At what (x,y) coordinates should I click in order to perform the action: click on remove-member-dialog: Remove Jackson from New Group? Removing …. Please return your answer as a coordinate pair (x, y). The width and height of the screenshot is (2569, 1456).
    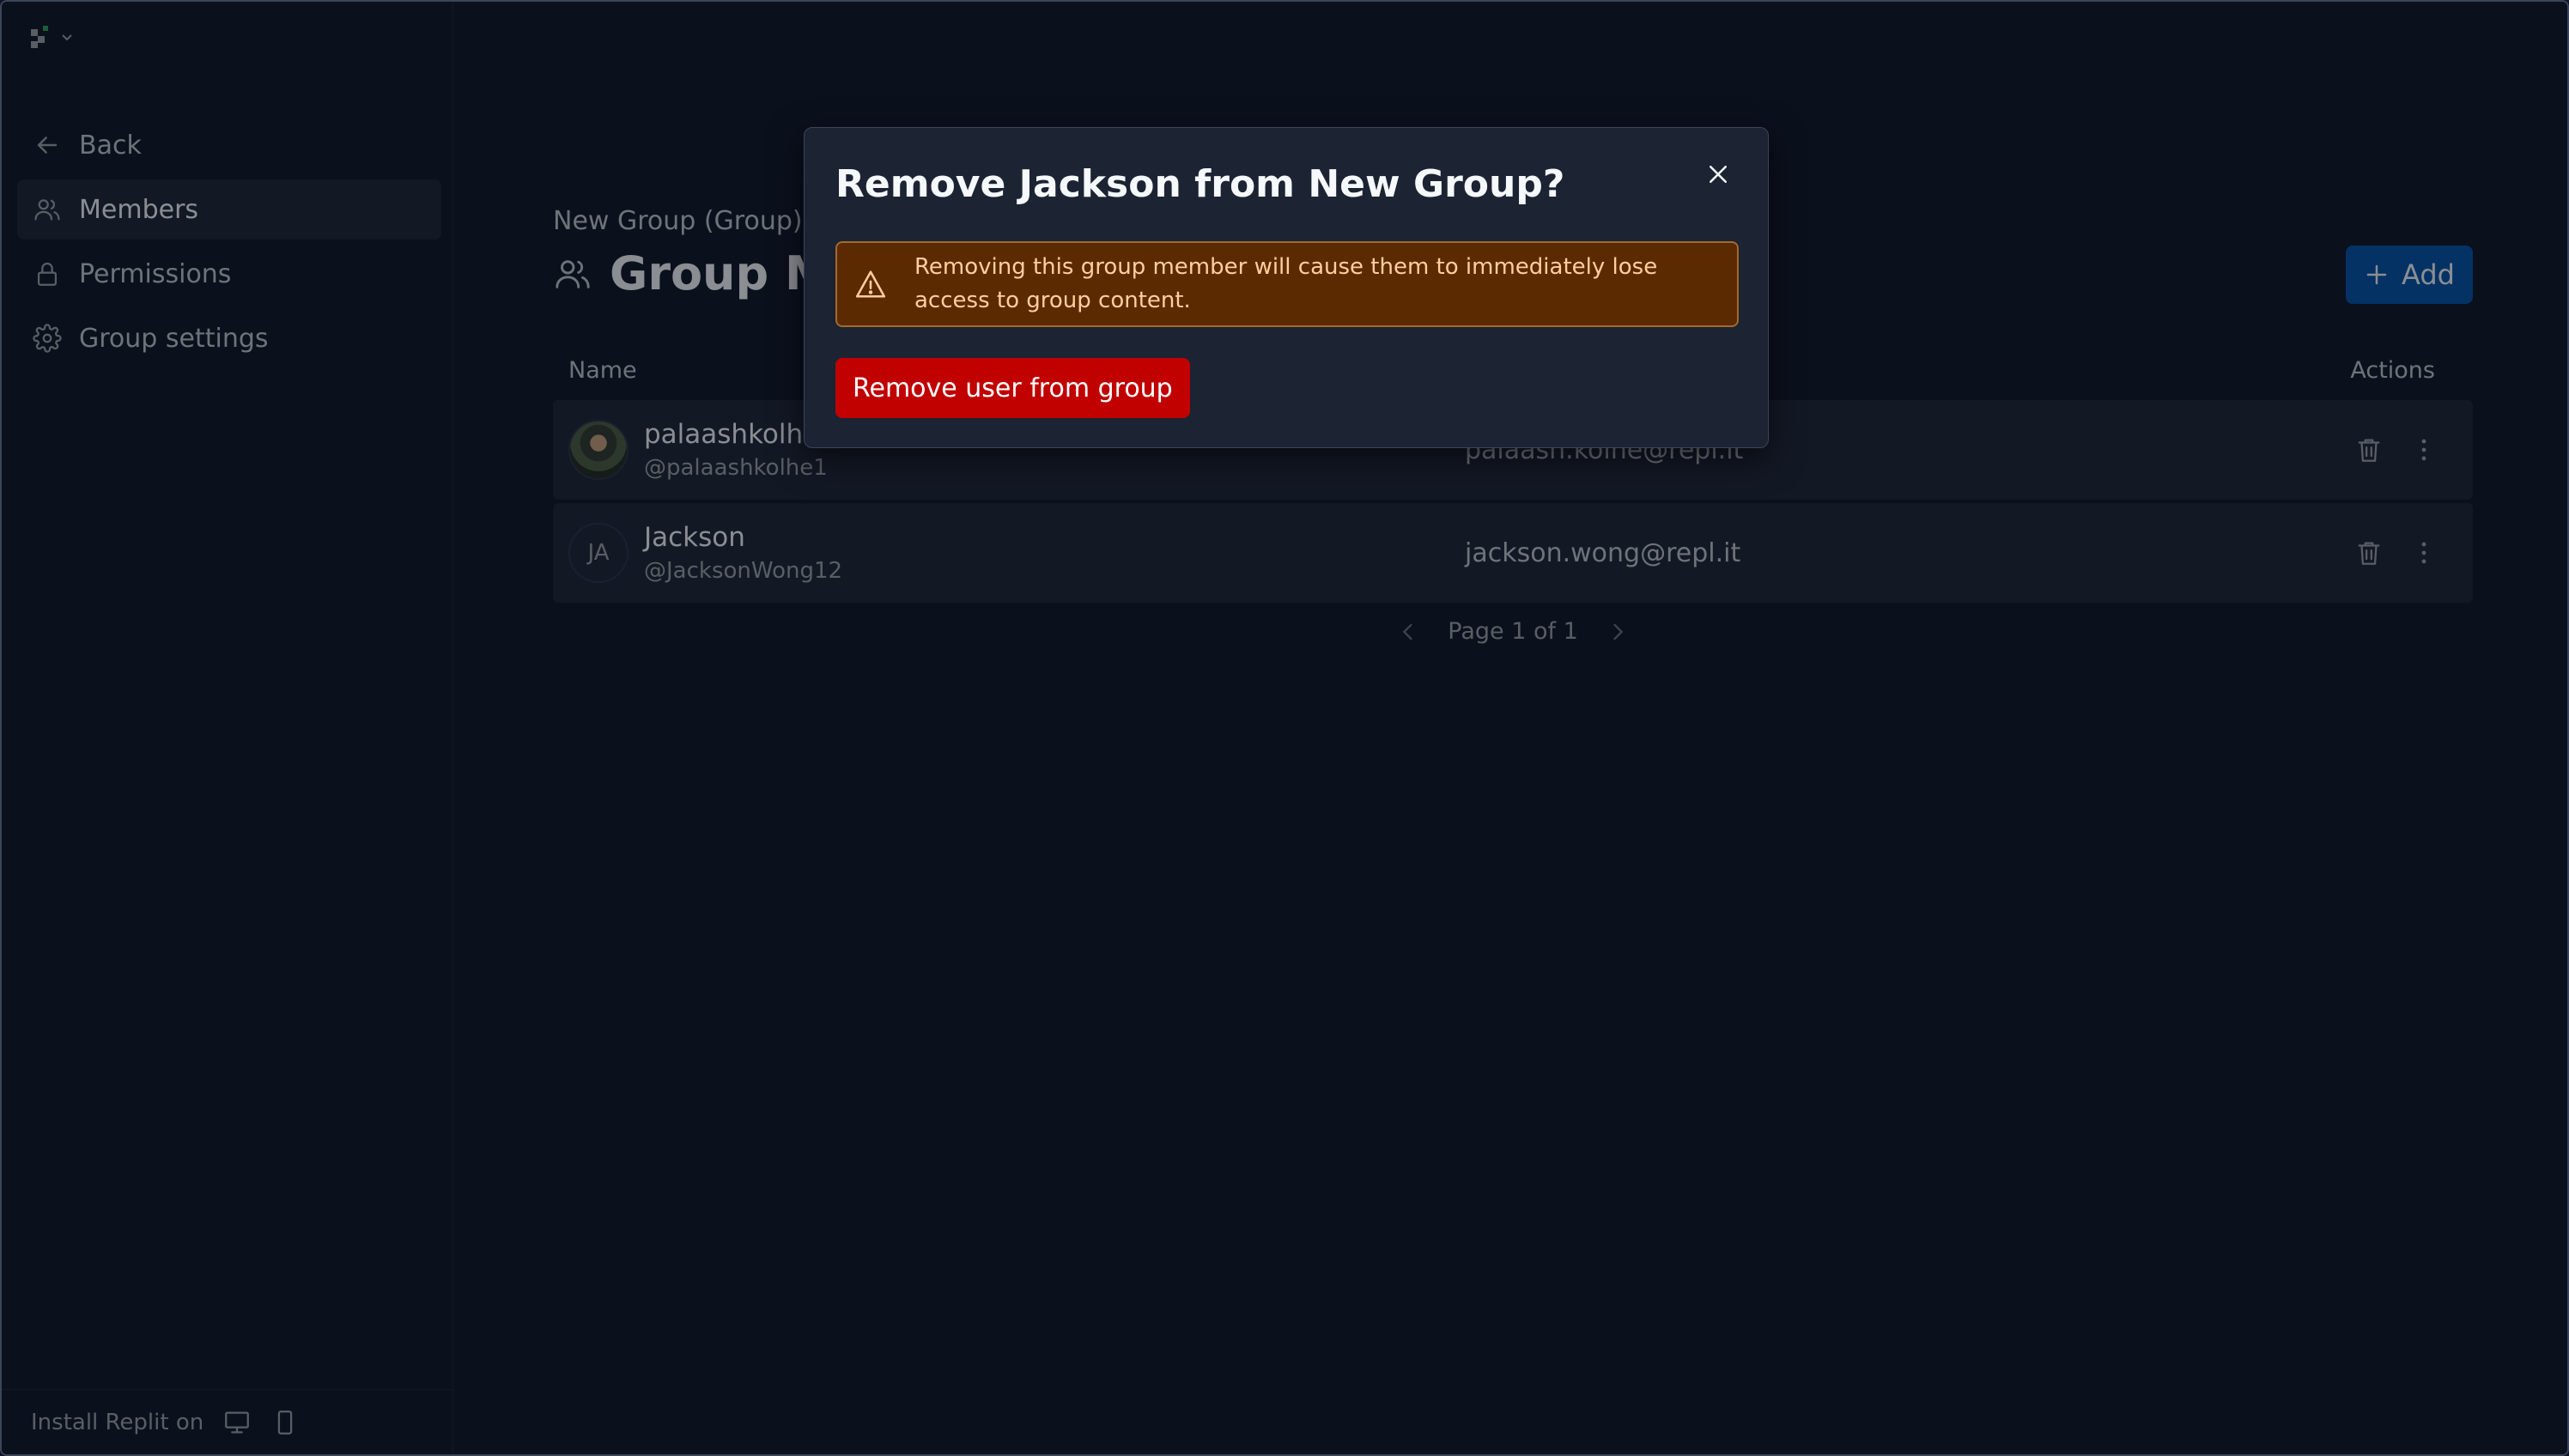
    Looking at the image, I should click on (1286, 287).